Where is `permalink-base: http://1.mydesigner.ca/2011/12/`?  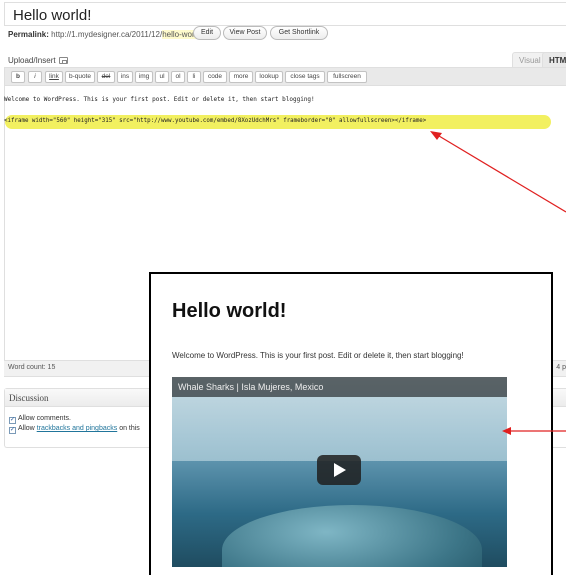 permalink-base: http://1.mydesigner.ca/2011/12/ is located at coordinates (107, 34).